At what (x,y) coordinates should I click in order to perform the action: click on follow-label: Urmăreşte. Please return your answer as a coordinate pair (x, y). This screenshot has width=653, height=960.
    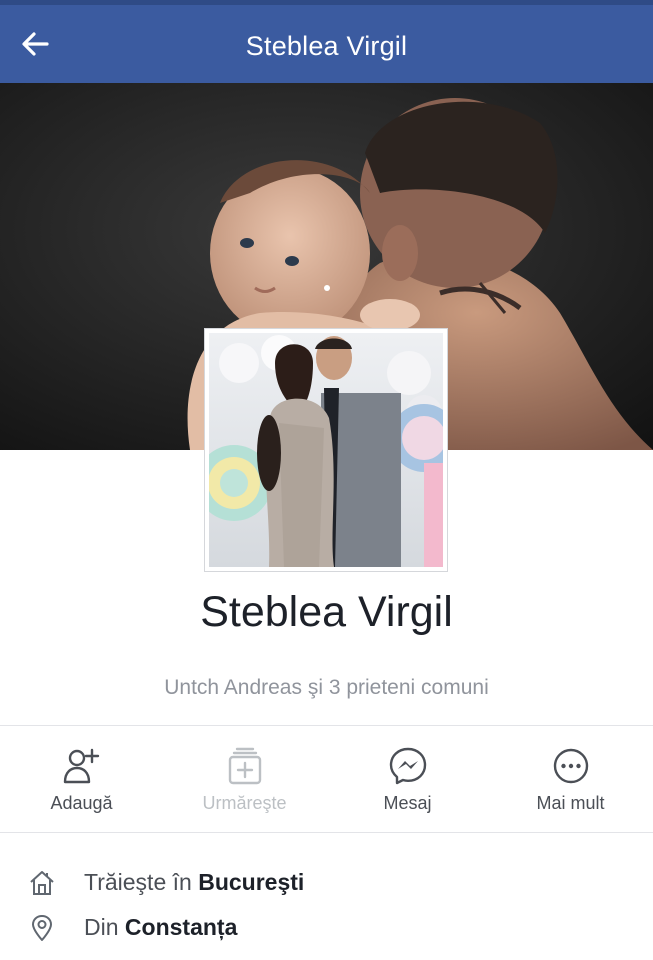
    Looking at the image, I should click on (244, 803).